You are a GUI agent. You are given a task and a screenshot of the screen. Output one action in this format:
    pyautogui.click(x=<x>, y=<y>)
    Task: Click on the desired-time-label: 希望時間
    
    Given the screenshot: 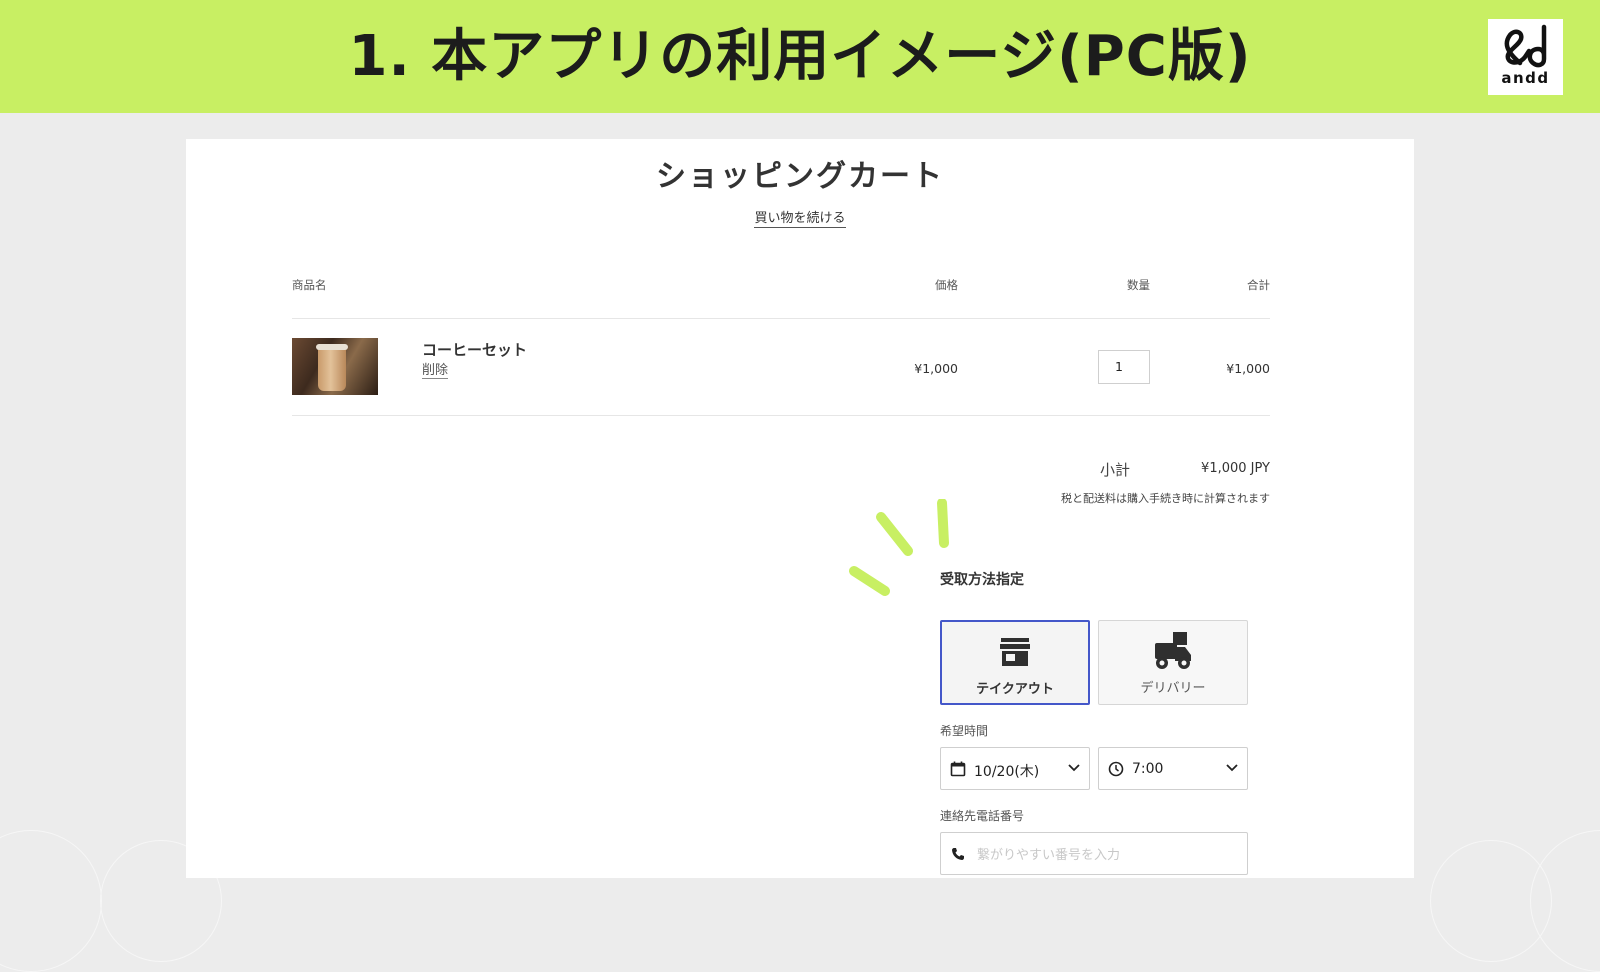 What is the action you would take?
    pyautogui.click(x=964, y=731)
    